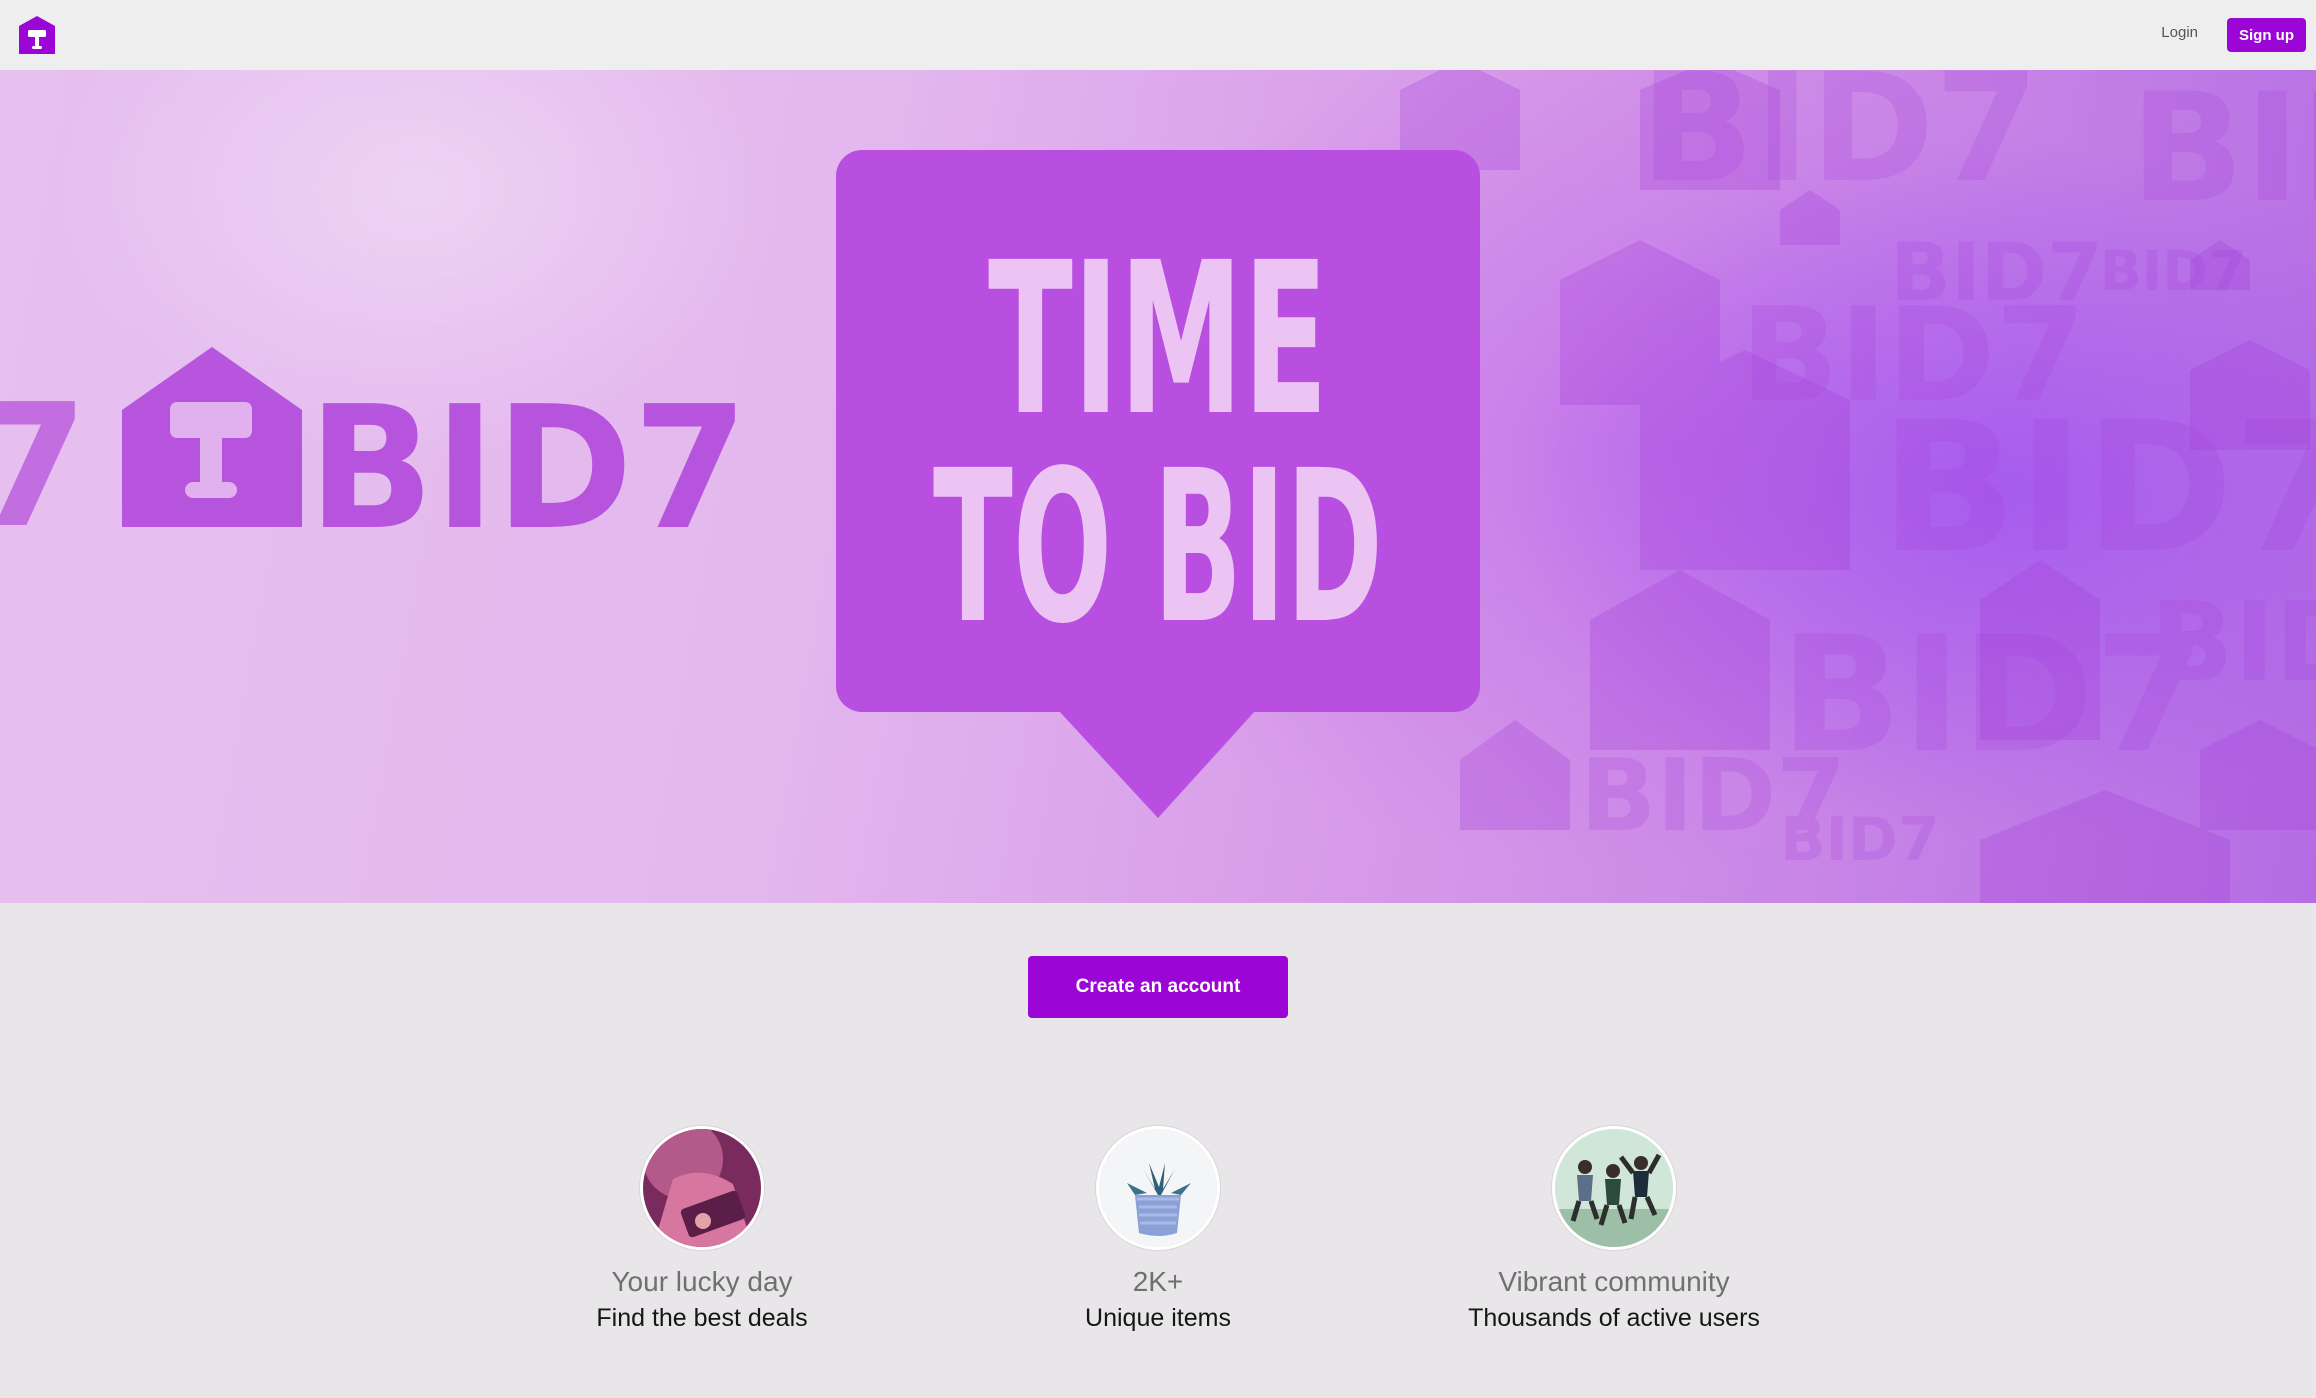 The width and height of the screenshot is (2316, 1398). Describe the element at coordinates (1614, 1281) in the screenshot. I see `feature-title: Vibrant community` at that location.